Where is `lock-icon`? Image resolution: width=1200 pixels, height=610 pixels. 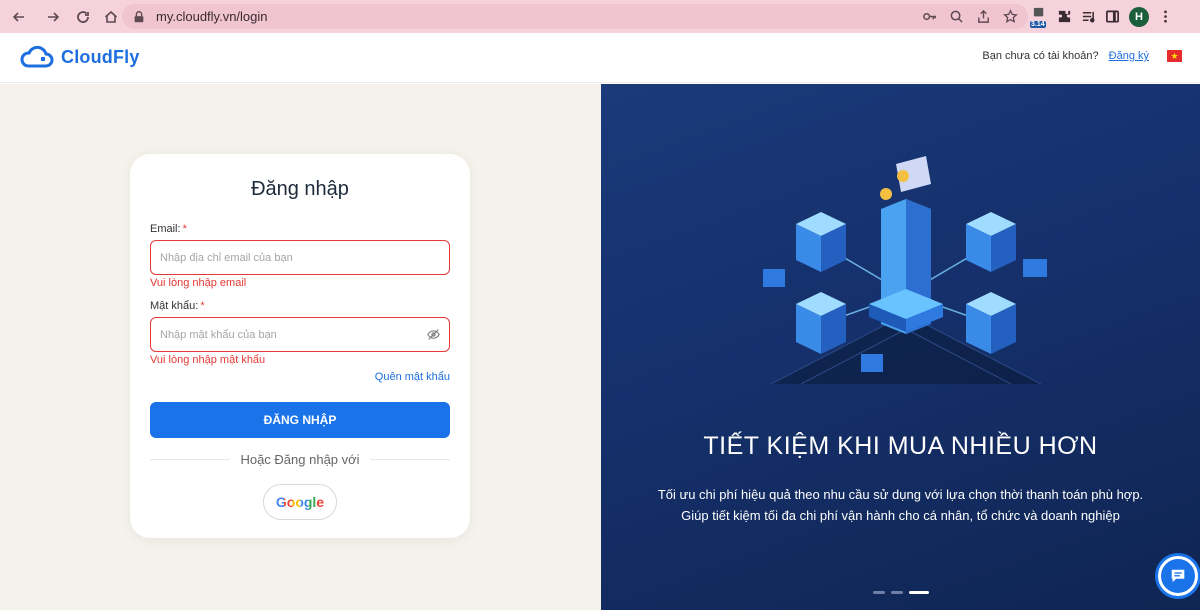
lock-icon is located at coordinates (139, 17).